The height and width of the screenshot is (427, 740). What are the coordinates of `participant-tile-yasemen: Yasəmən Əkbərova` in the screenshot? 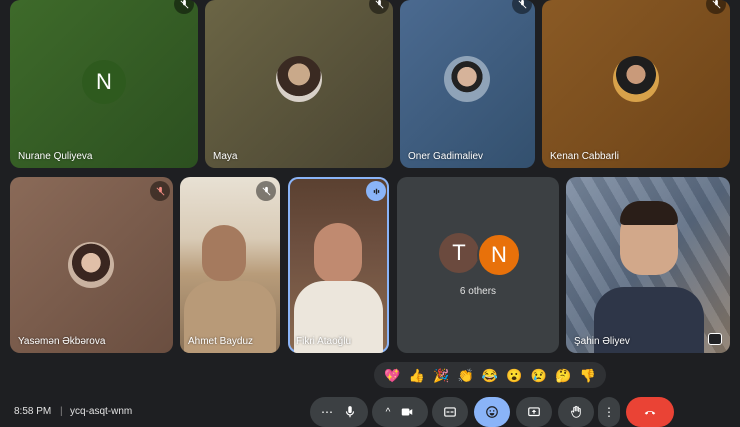 It's located at (91, 265).